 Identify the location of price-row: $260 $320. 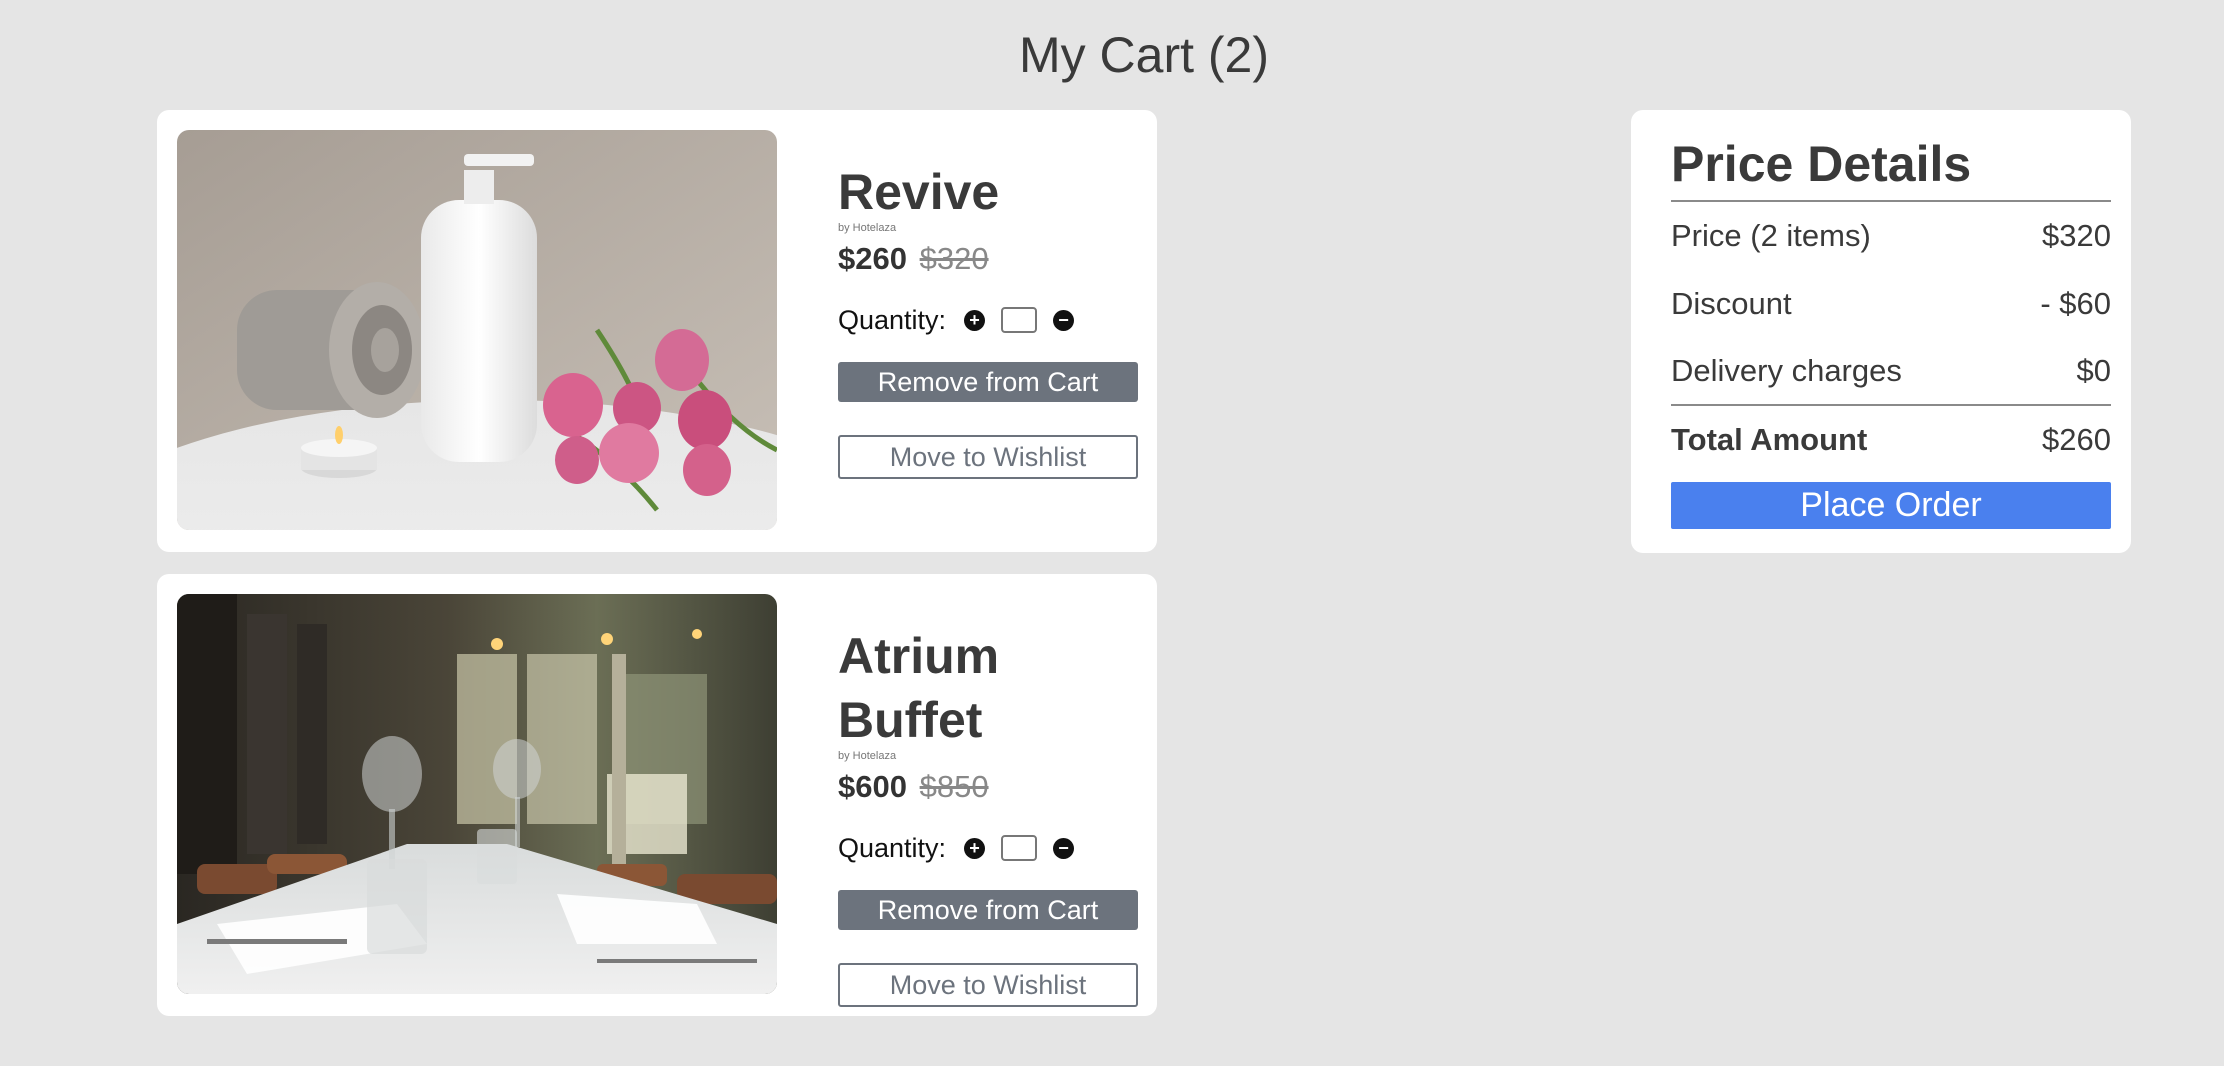
(988, 259).